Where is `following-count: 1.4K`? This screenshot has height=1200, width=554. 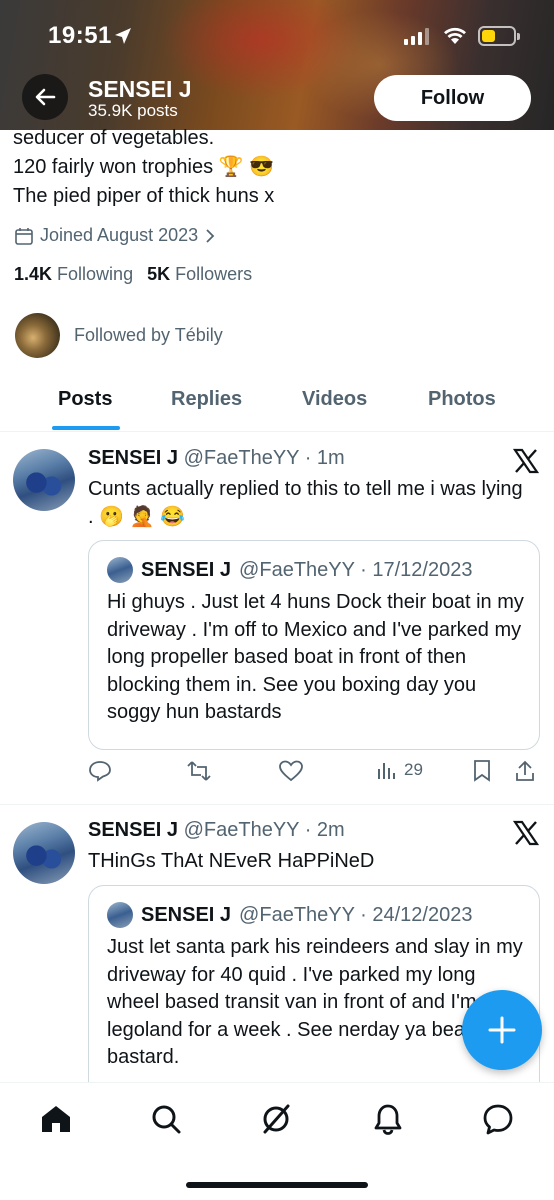 following-count: 1.4K is located at coordinates (33, 274).